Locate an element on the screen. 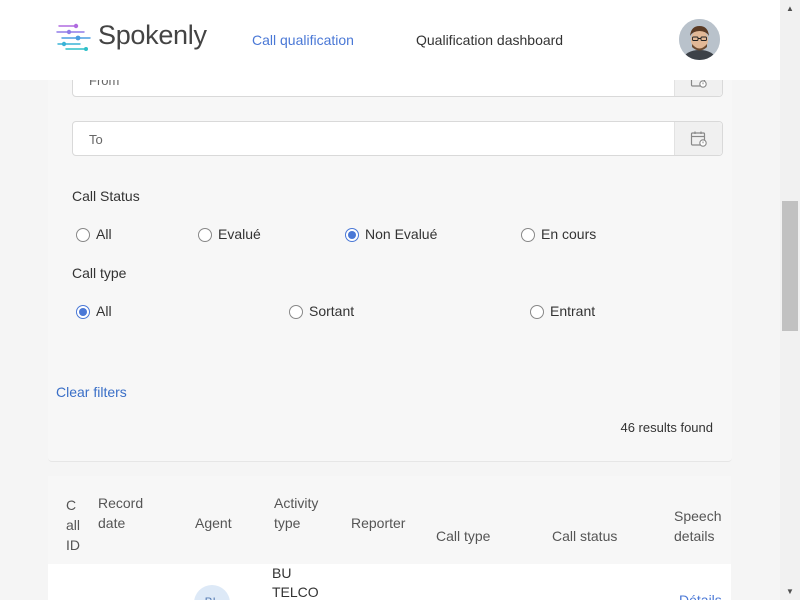 The width and height of the screenshot is (800, 600). radio-label: Sortant is located at coordinates (332, 311).